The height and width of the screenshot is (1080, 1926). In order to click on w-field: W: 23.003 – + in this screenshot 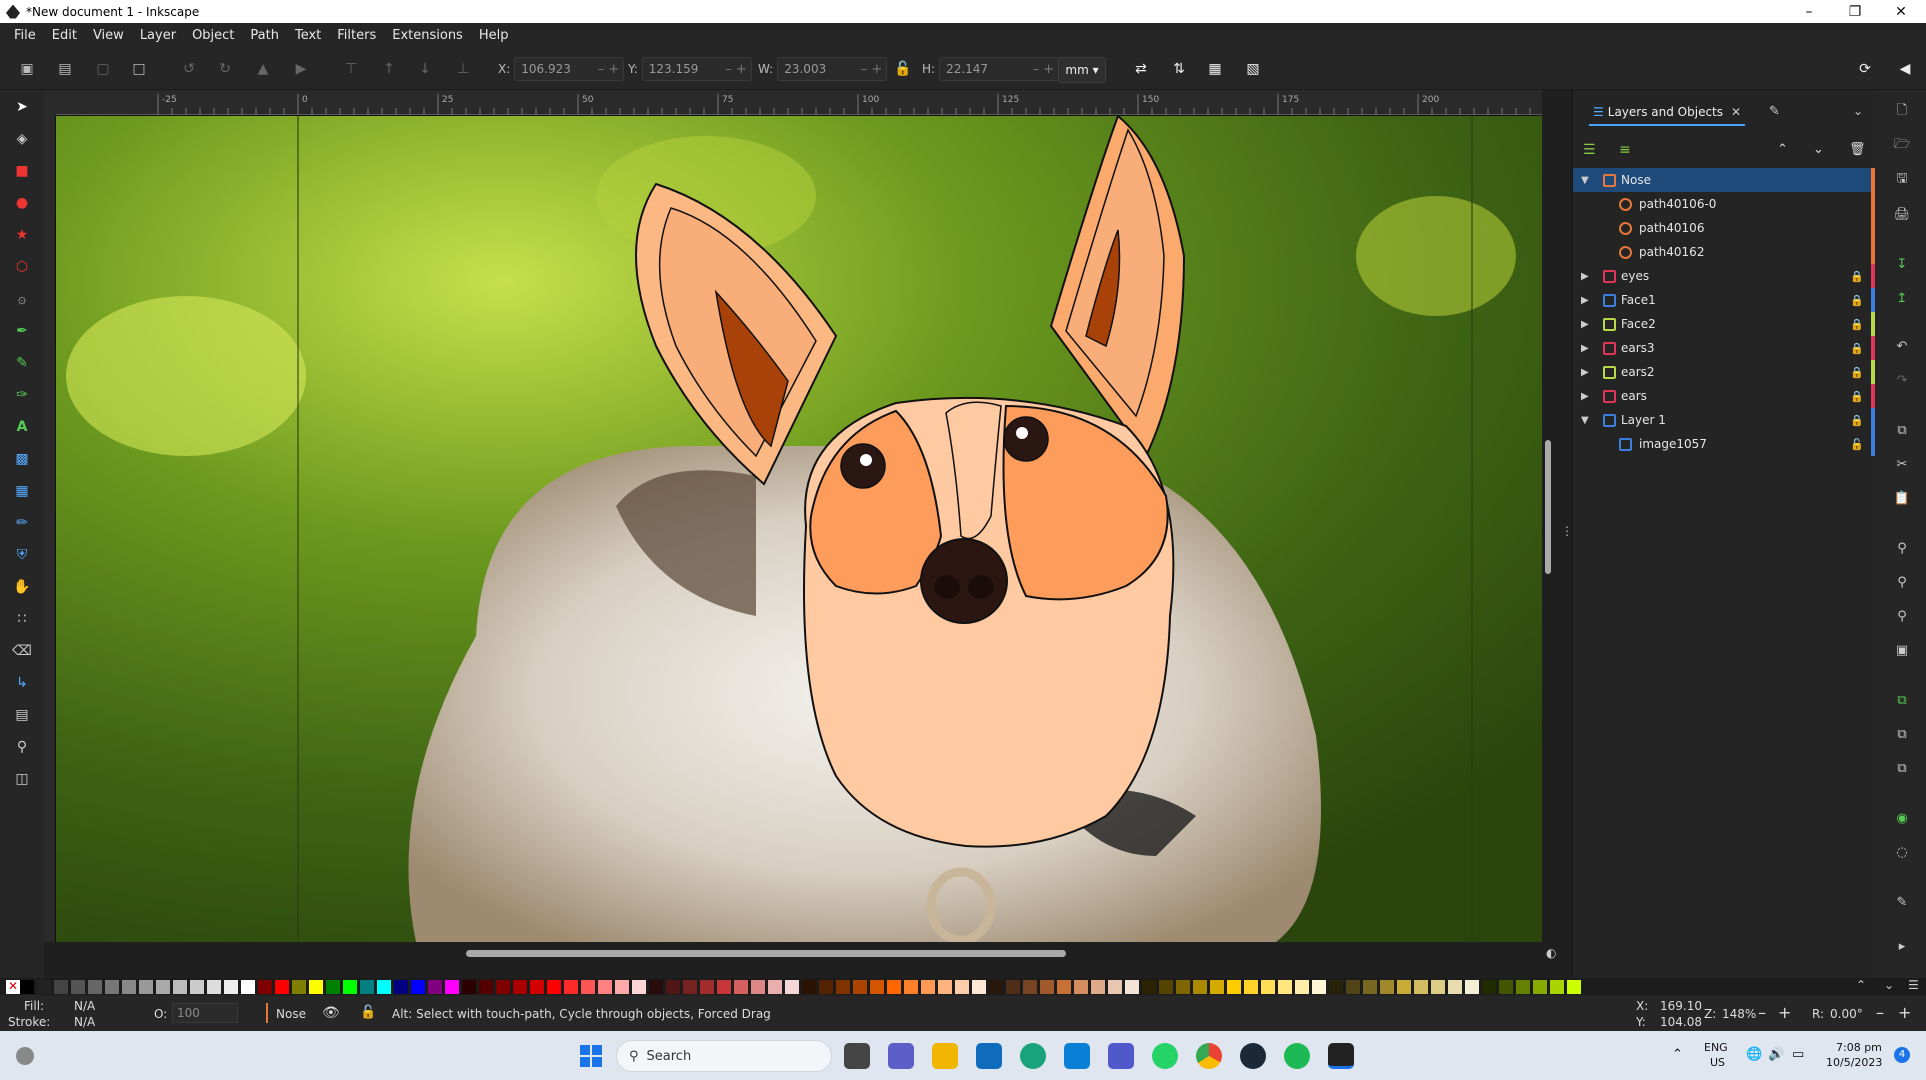, I will do `click(823, 69)`.